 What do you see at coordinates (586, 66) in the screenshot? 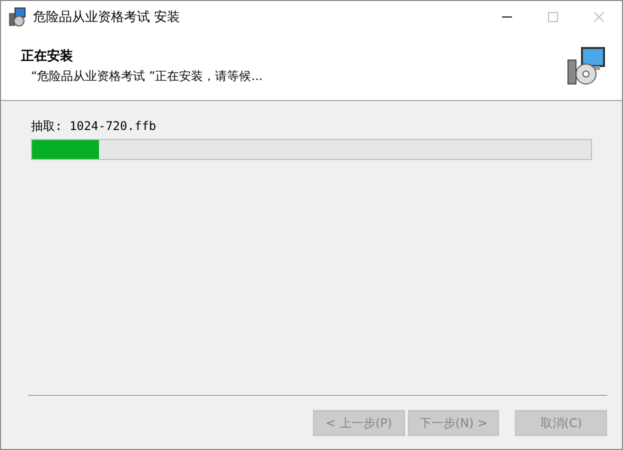
I see `computer-disc-icon` at bounding box center [586, 66].